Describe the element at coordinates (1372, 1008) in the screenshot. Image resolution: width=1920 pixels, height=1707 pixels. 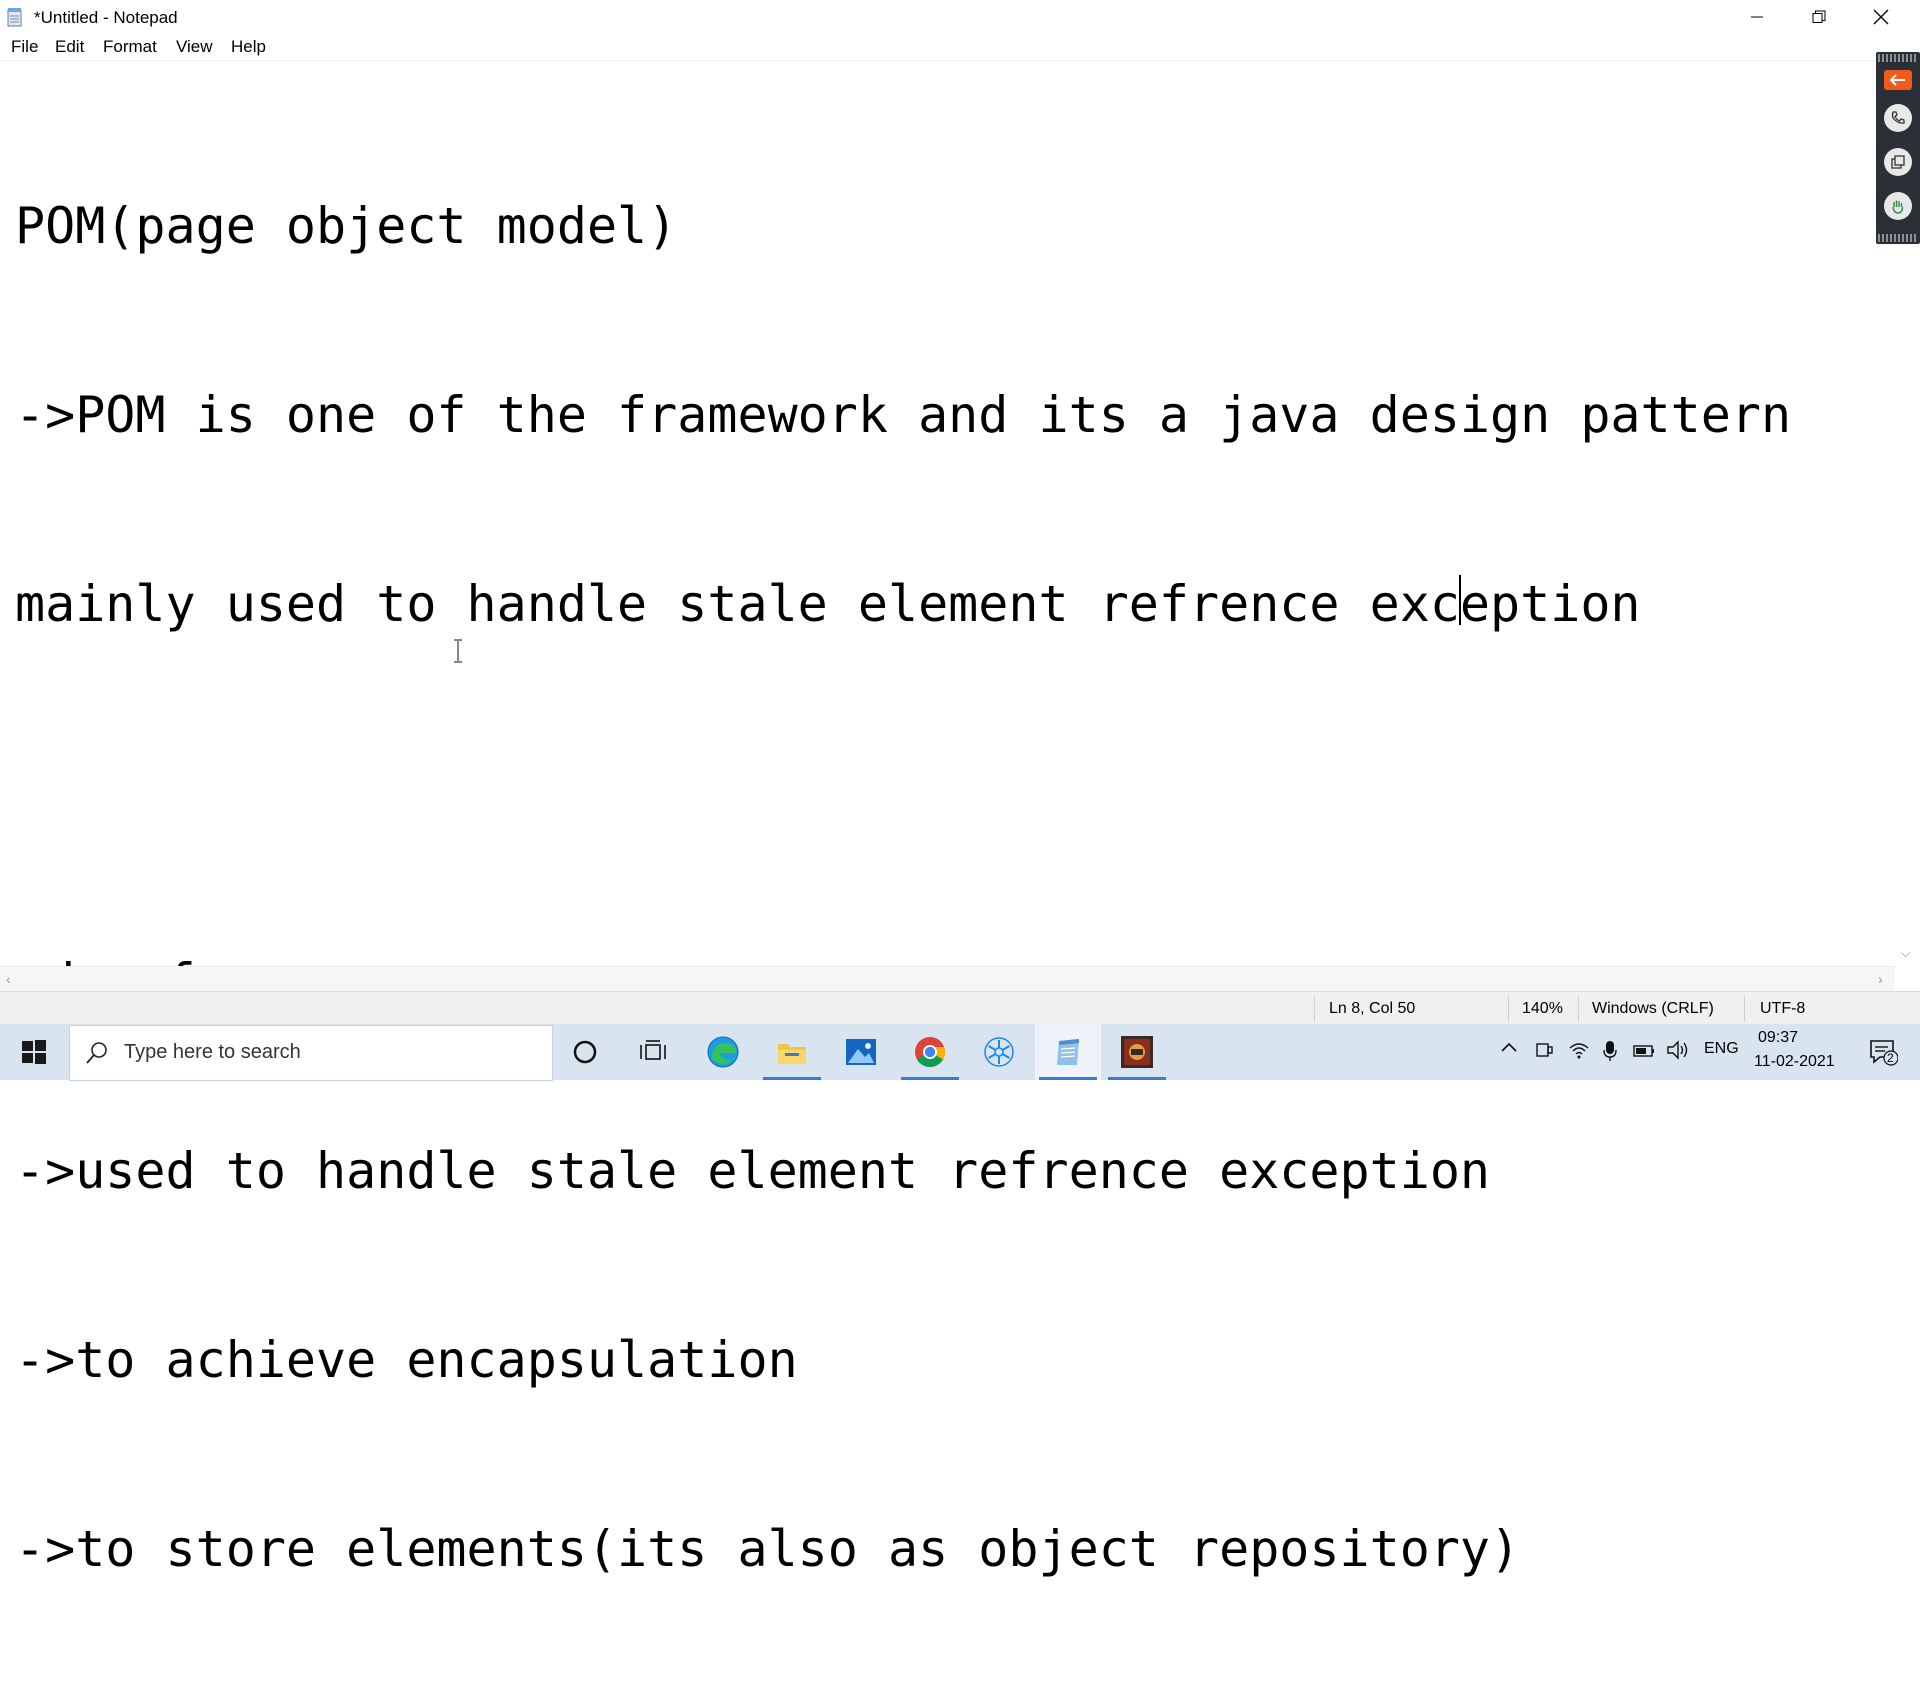
I see `cursor-position: Ln 8, Col 50` at that location.